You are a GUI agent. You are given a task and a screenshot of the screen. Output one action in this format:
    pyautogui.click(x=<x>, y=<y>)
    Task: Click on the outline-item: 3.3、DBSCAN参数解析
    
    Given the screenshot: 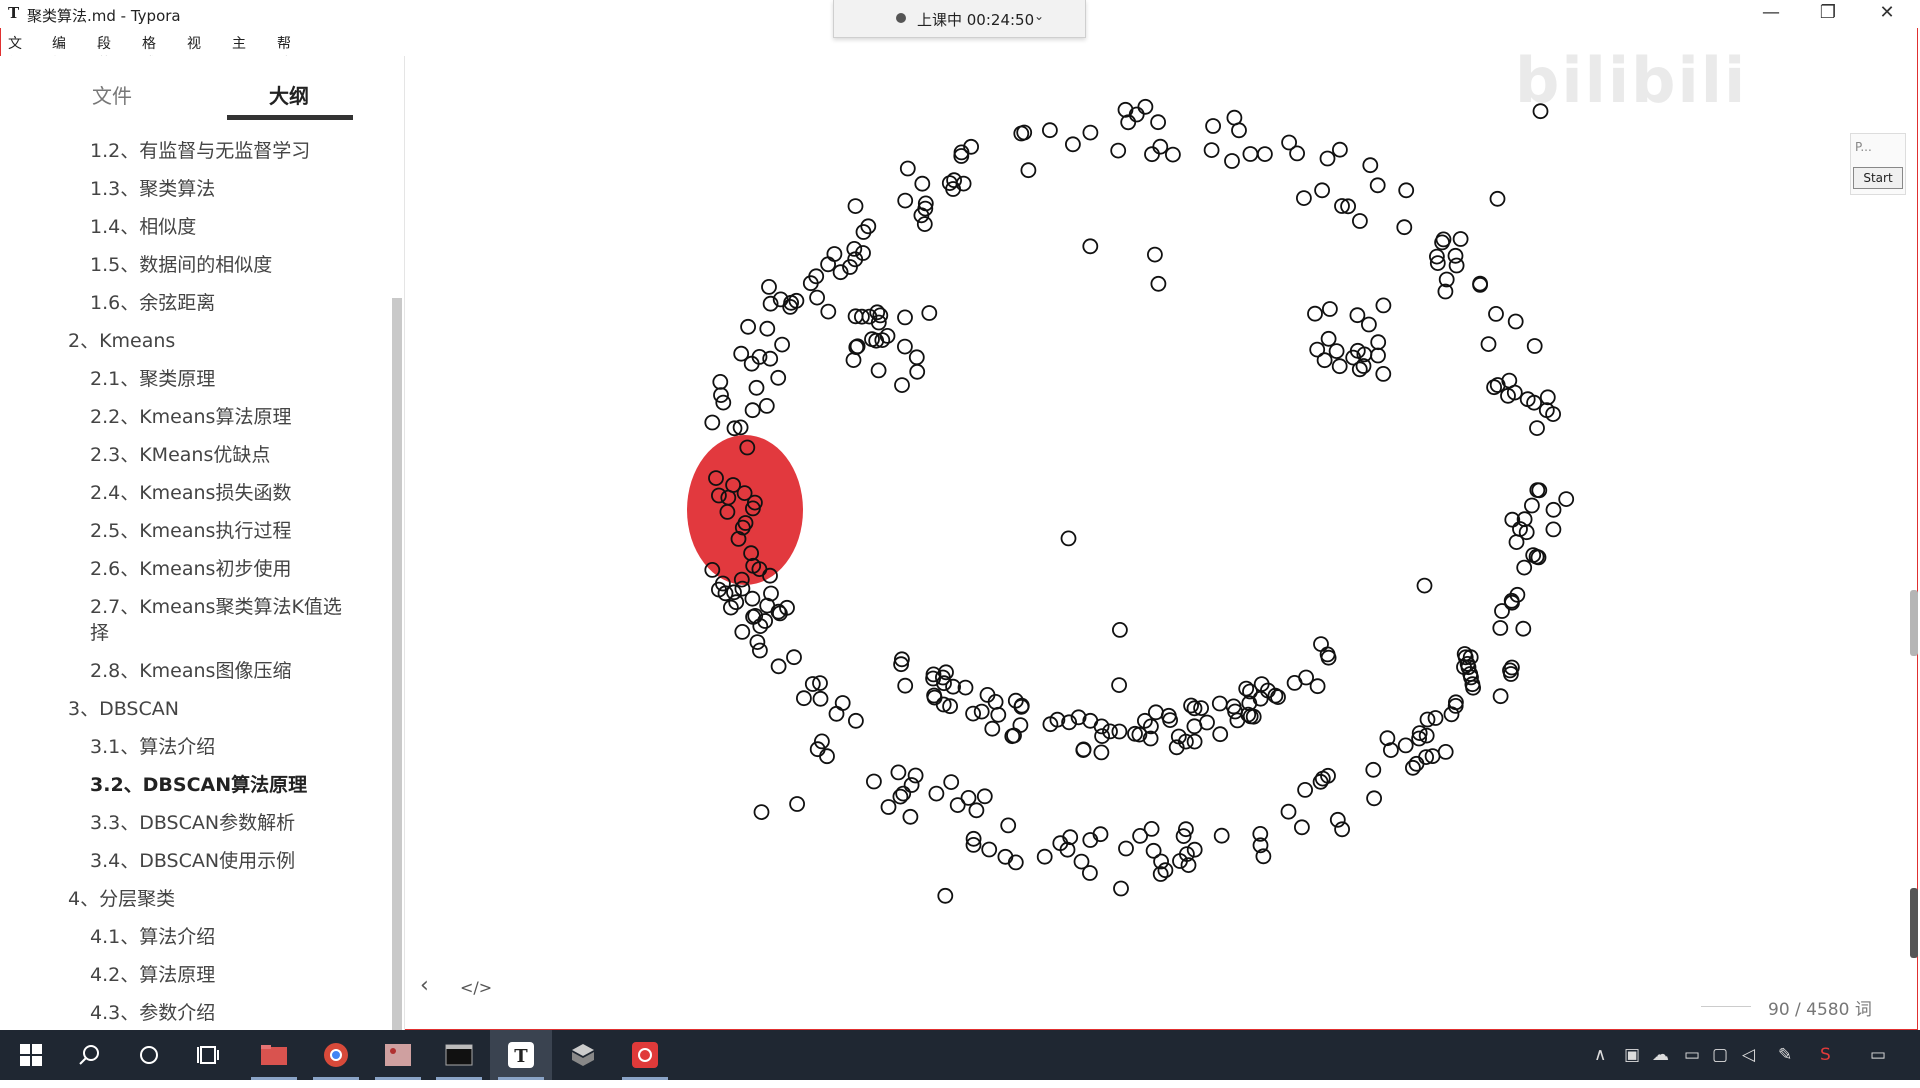 What is the action you would take?
    pyautogui.click(x=192, y=821)
    